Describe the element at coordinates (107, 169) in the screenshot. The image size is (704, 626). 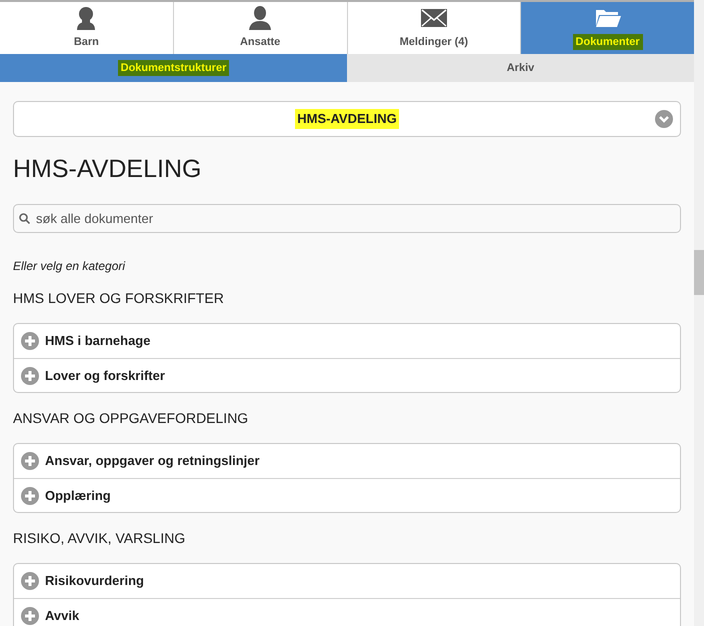
I see `page-heading: HMS-AVDELING` at that location.